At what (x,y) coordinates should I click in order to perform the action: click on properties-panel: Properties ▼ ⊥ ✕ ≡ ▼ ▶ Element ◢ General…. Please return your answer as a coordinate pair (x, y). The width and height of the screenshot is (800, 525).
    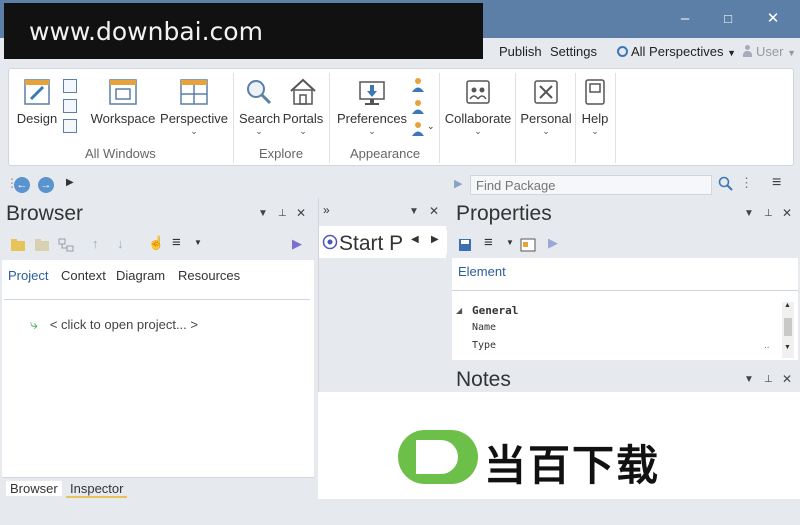
    Looking at the image, I should click on (625, 279).